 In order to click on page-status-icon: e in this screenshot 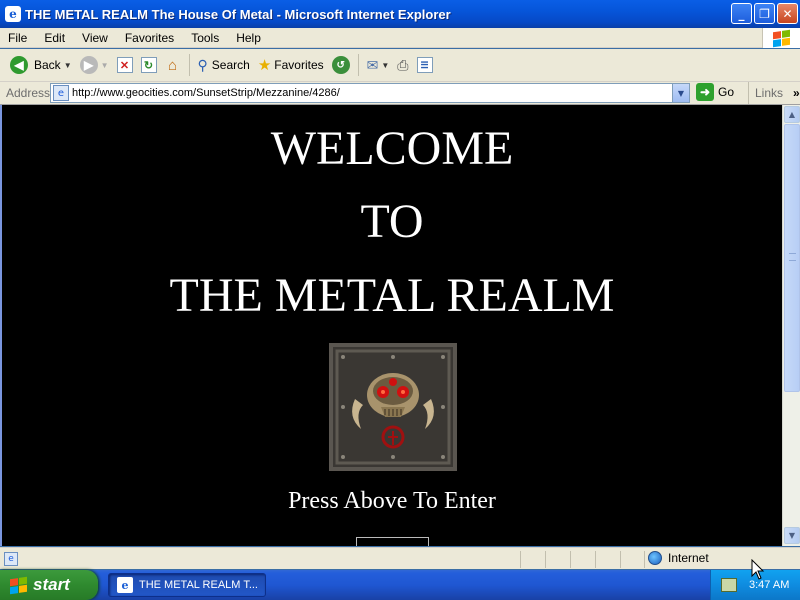, I will do `click(11, 558)`.